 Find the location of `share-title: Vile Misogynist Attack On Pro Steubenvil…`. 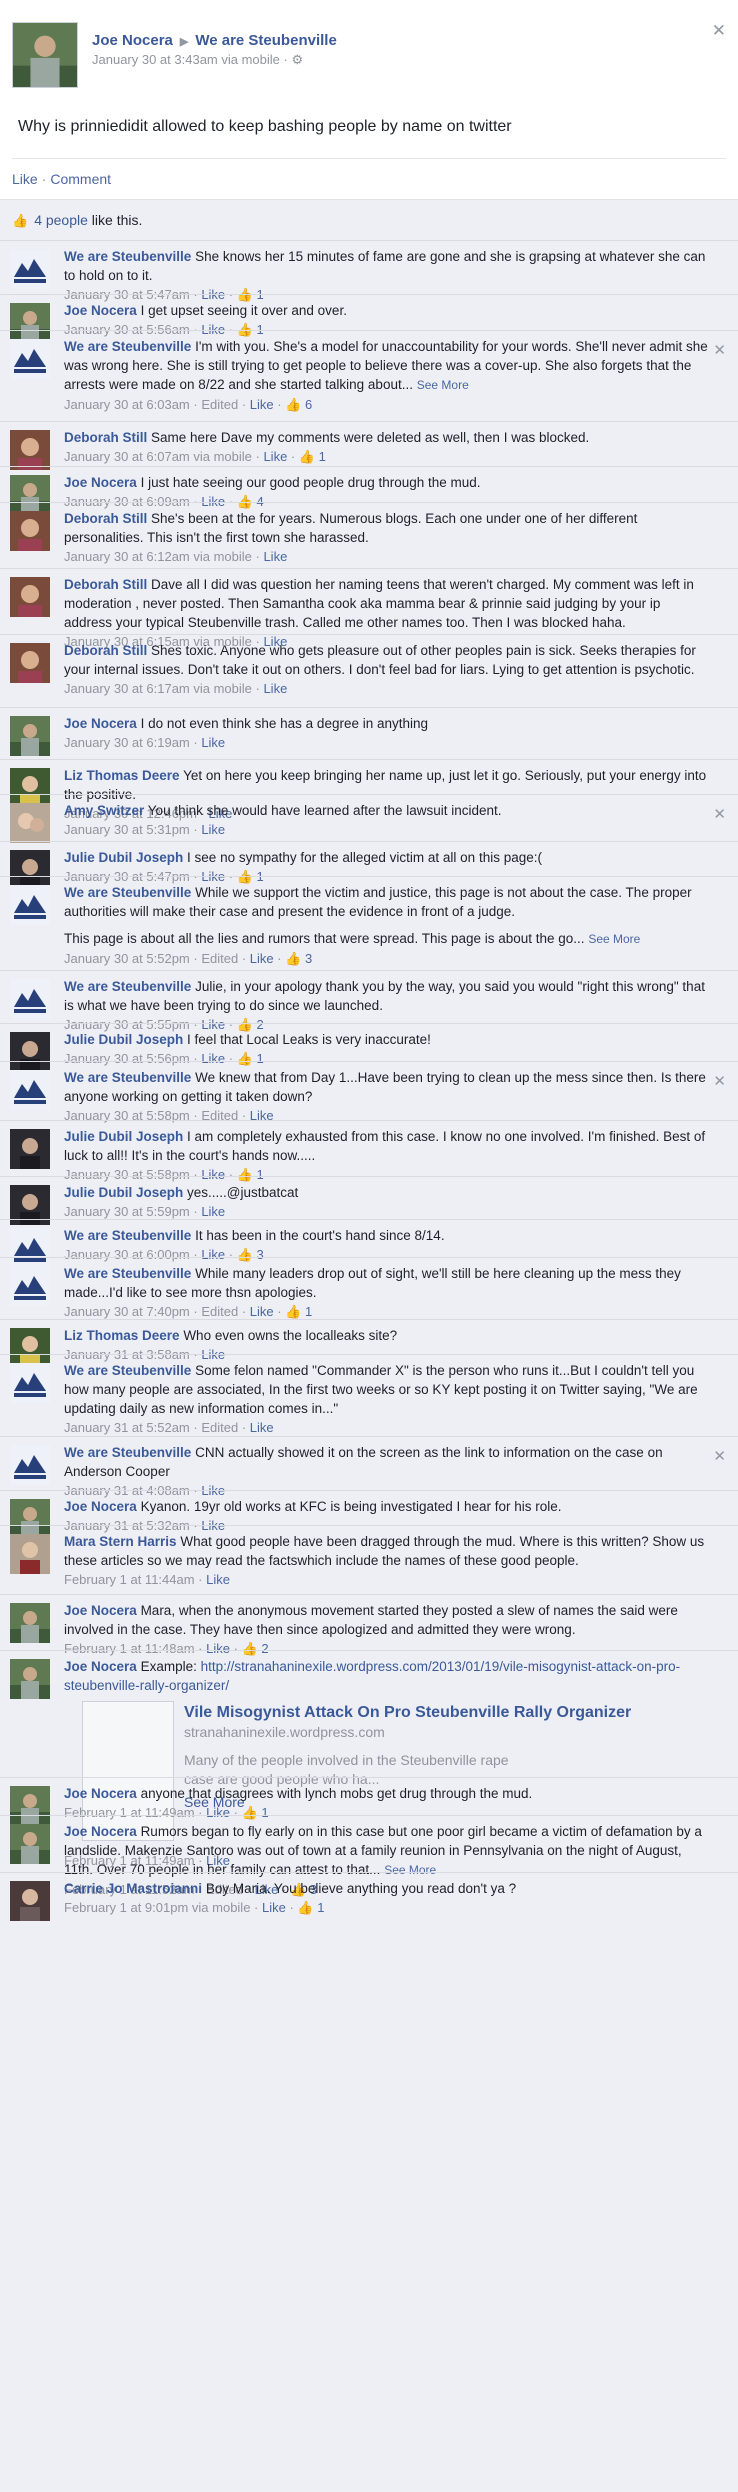

share-title: Vile Misogynist Attack On Pro Steubenvil… is located at coordinates (407, 1712).